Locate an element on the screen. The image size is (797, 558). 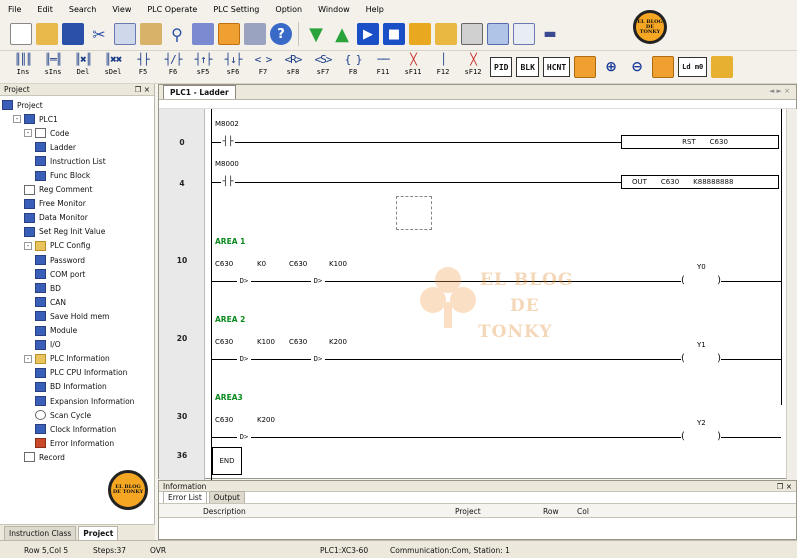
hcnt-button: HCNT is located at coordinates (556, 67).